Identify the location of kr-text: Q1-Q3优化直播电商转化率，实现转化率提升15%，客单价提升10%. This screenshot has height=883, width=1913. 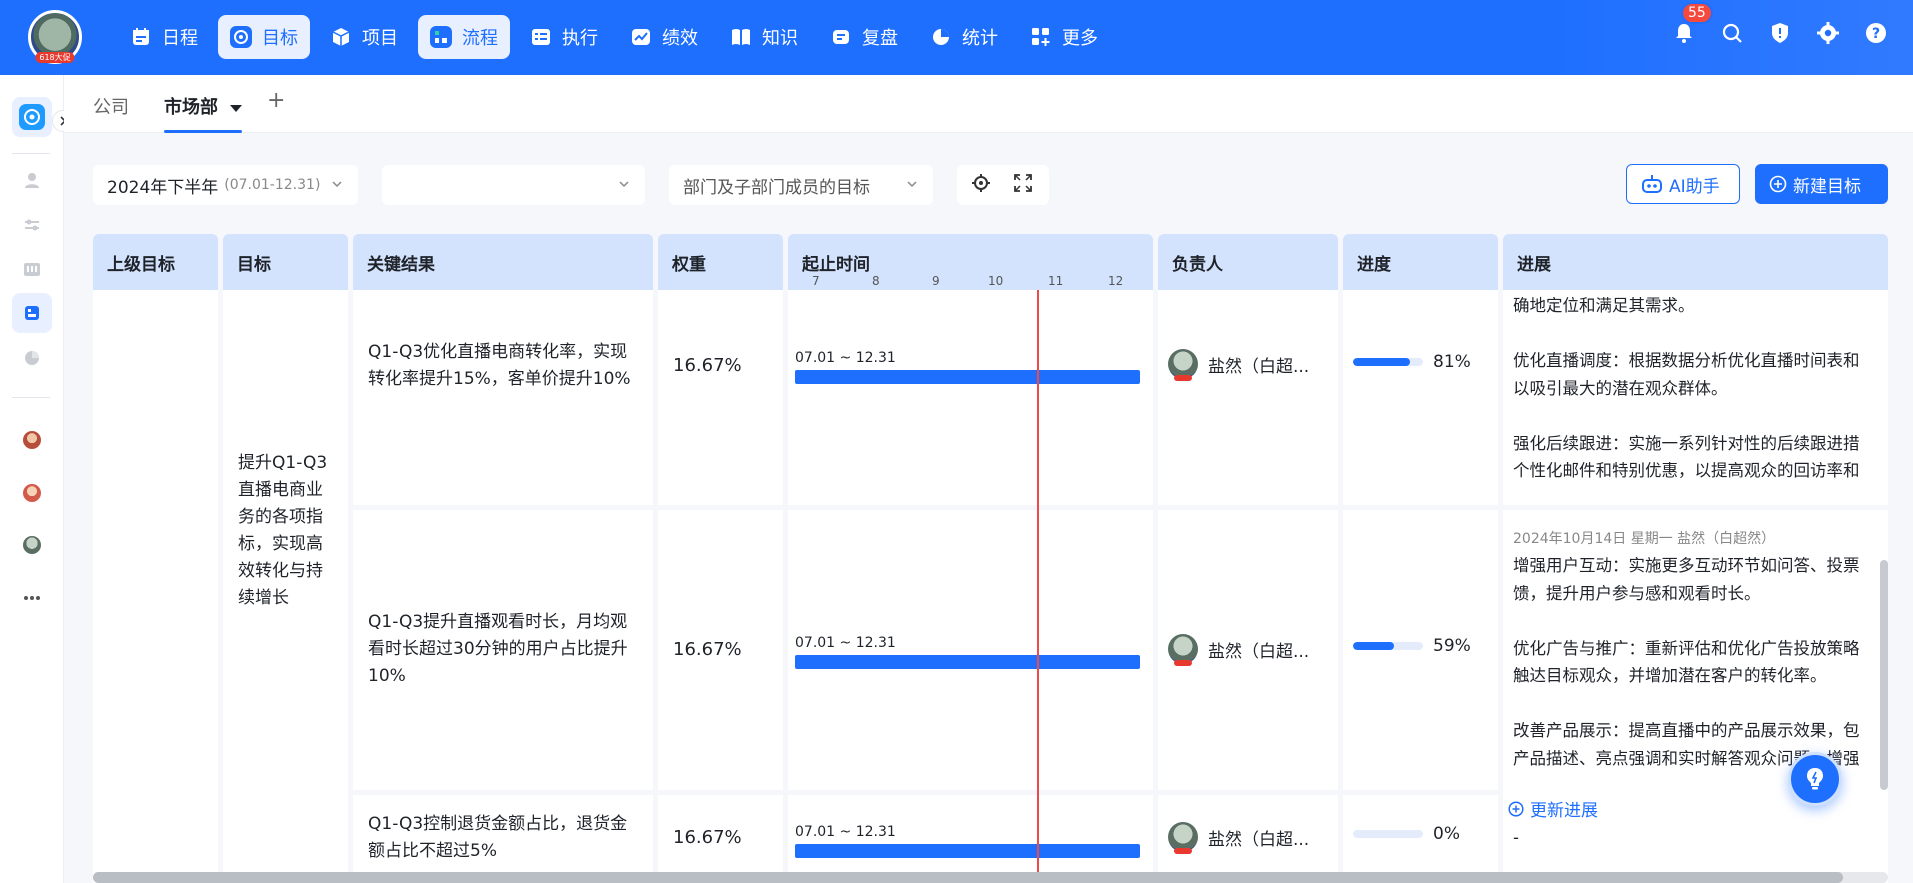
(503, 366).